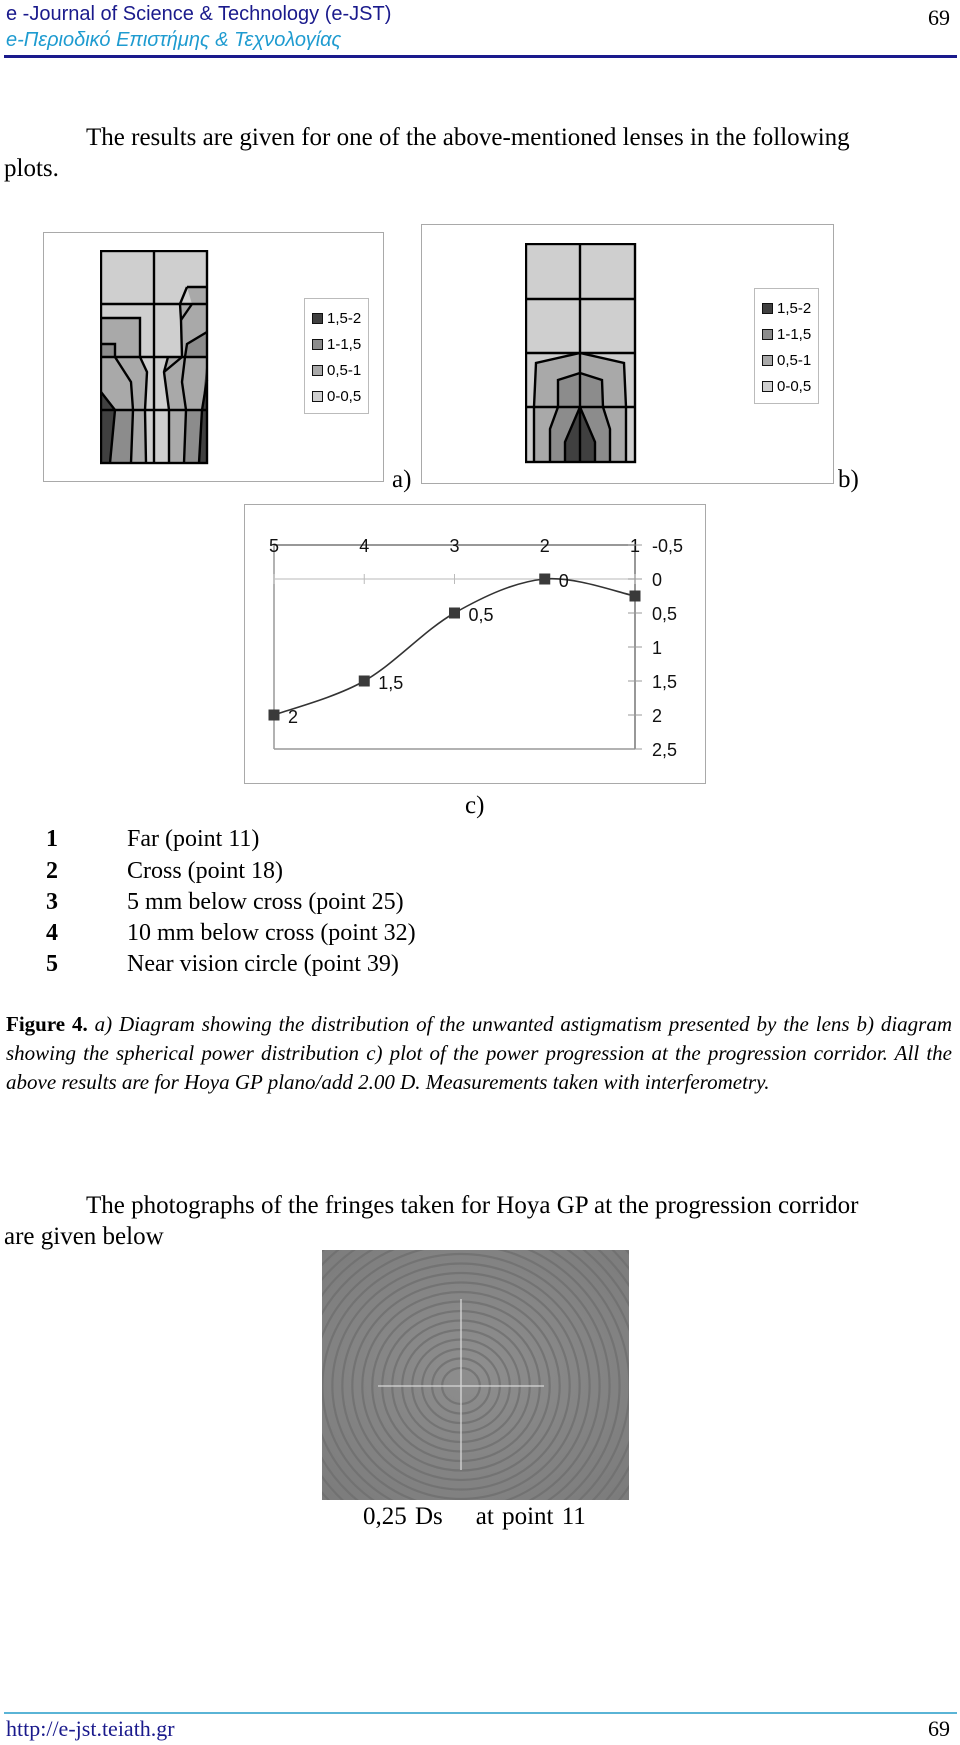 The image size is (960, 1745). Describe the element at coordinates (364, 546) in the screenshot. I see `x-tick-label: 4` at that location.